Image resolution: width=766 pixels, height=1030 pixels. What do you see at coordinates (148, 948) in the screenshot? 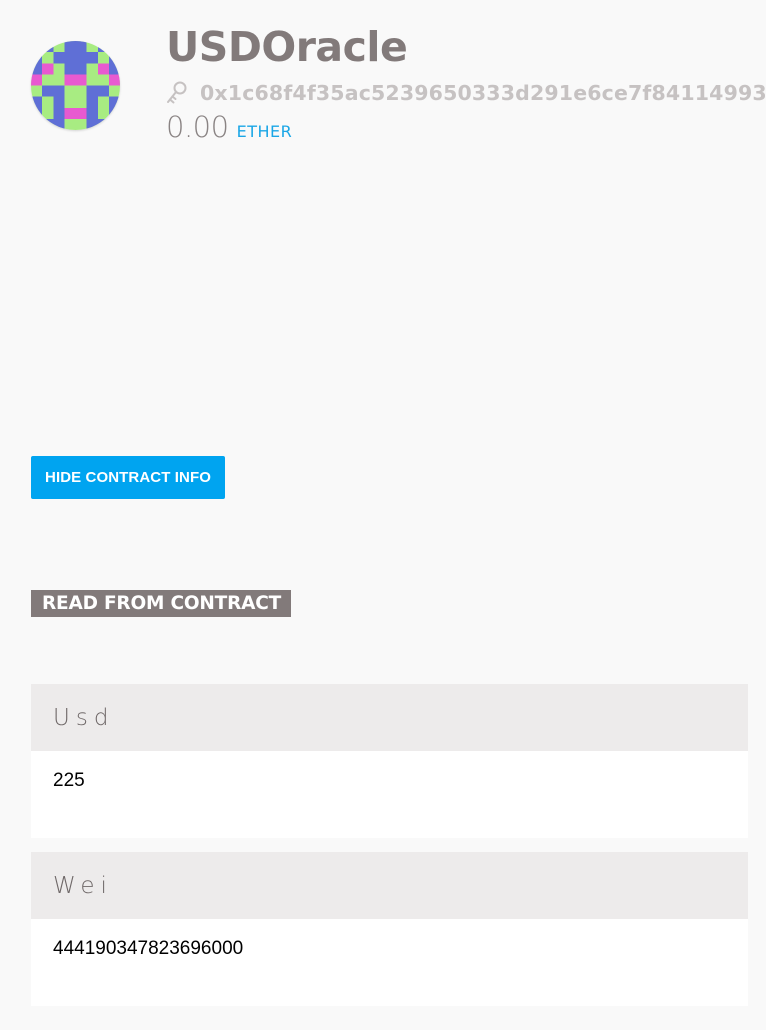
I see `field-value: 444190347823696000` at bounding box center [148, 948].